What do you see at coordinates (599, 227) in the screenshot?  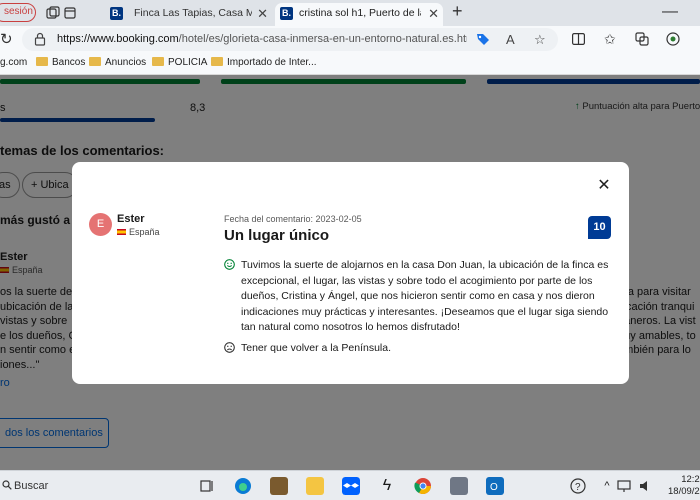 I see `review-score-badge: 10` at bounding box center [599, 227].